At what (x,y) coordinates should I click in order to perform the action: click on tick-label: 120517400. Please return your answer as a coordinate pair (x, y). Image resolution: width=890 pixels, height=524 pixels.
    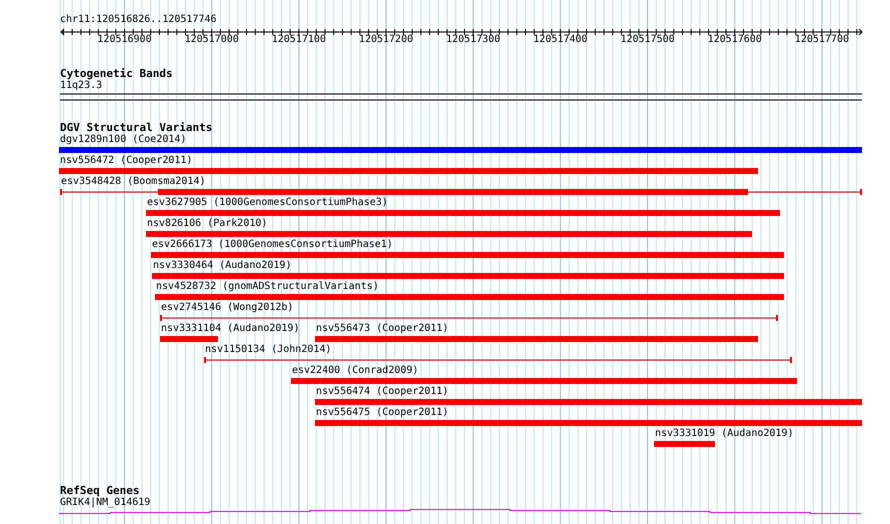
    Looking at the image, I should click on (560, 40).